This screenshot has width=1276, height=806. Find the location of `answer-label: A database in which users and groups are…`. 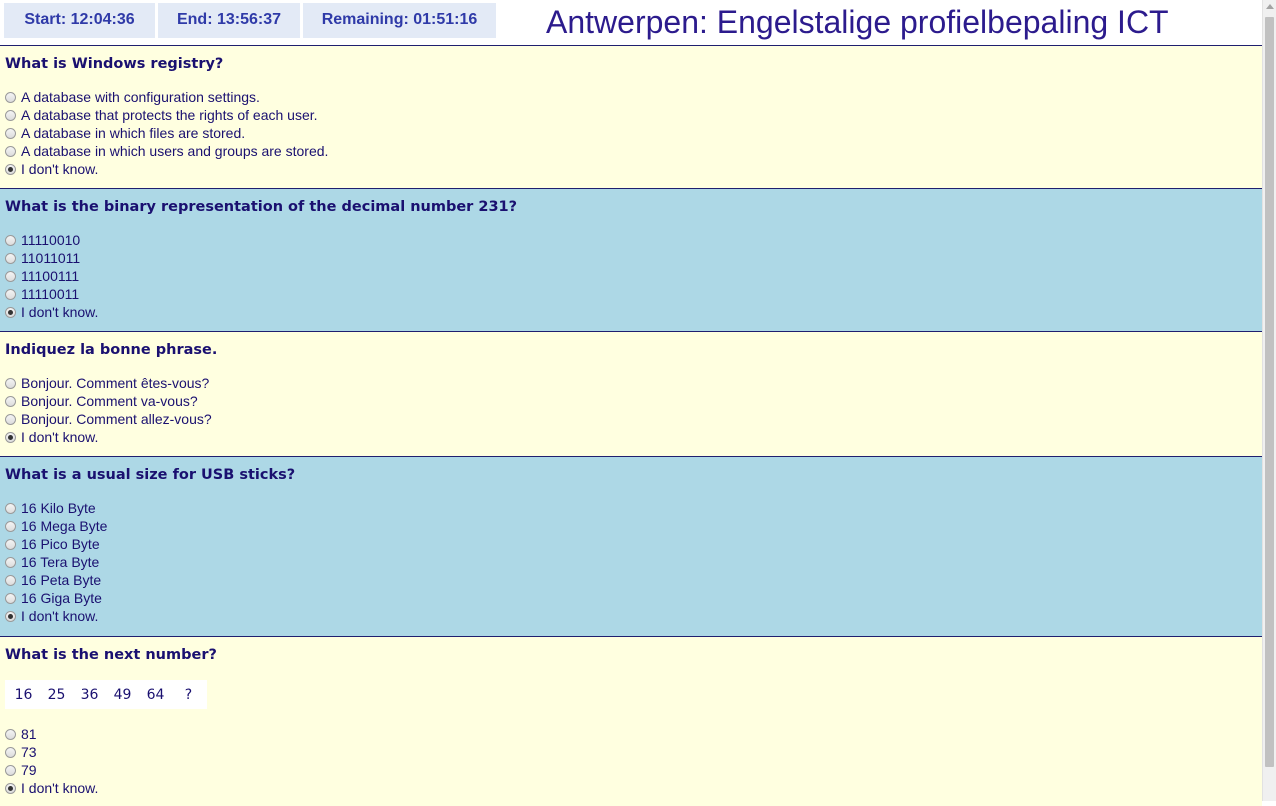

answer-label: A database in which users and groups are… is located at coordinates (174, 151).